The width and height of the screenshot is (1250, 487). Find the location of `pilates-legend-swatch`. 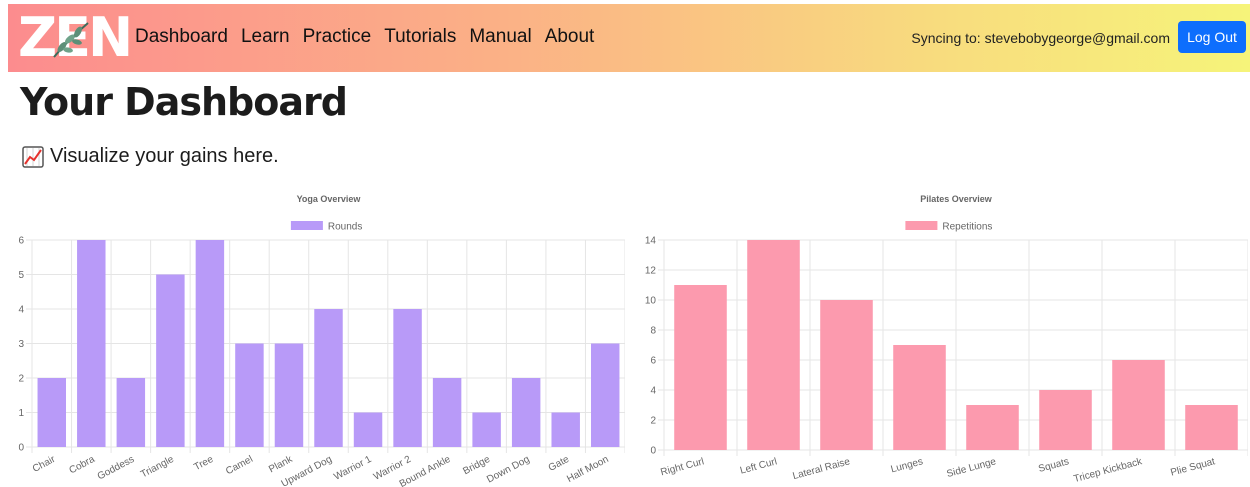

pilates-legend-swatch is located at coordinates (921, 225).